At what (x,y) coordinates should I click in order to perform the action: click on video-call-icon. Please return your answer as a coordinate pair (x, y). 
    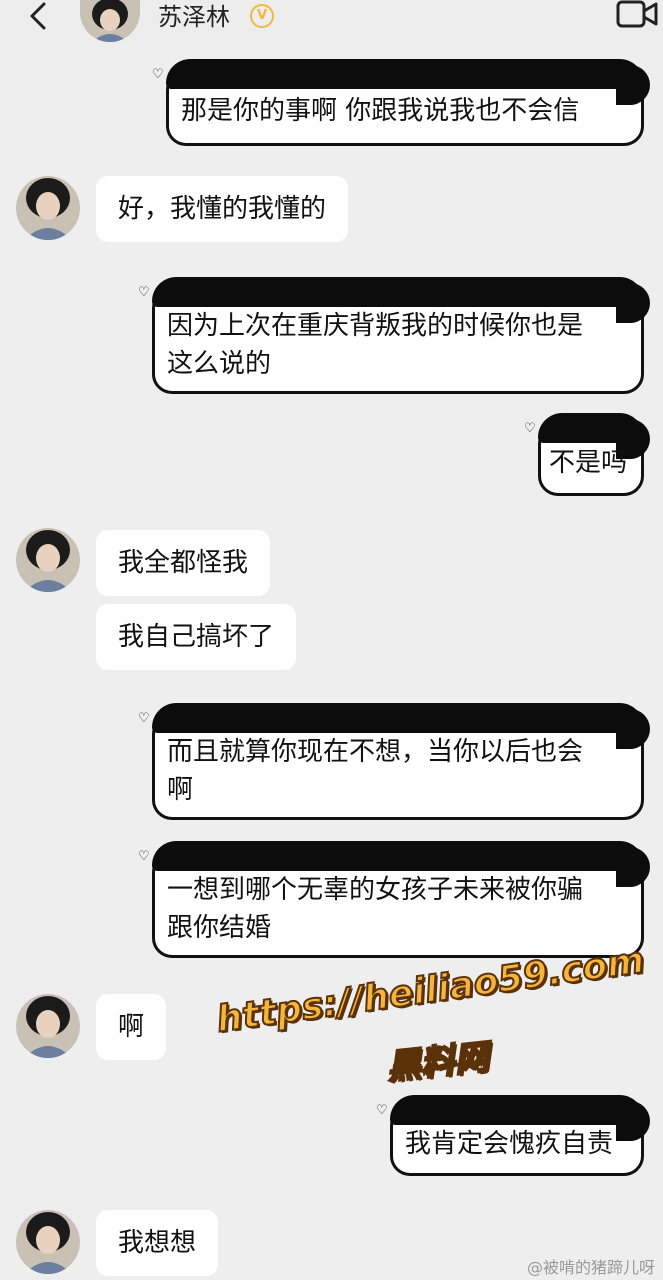
    Looking at the image, I should click on (637, 14).